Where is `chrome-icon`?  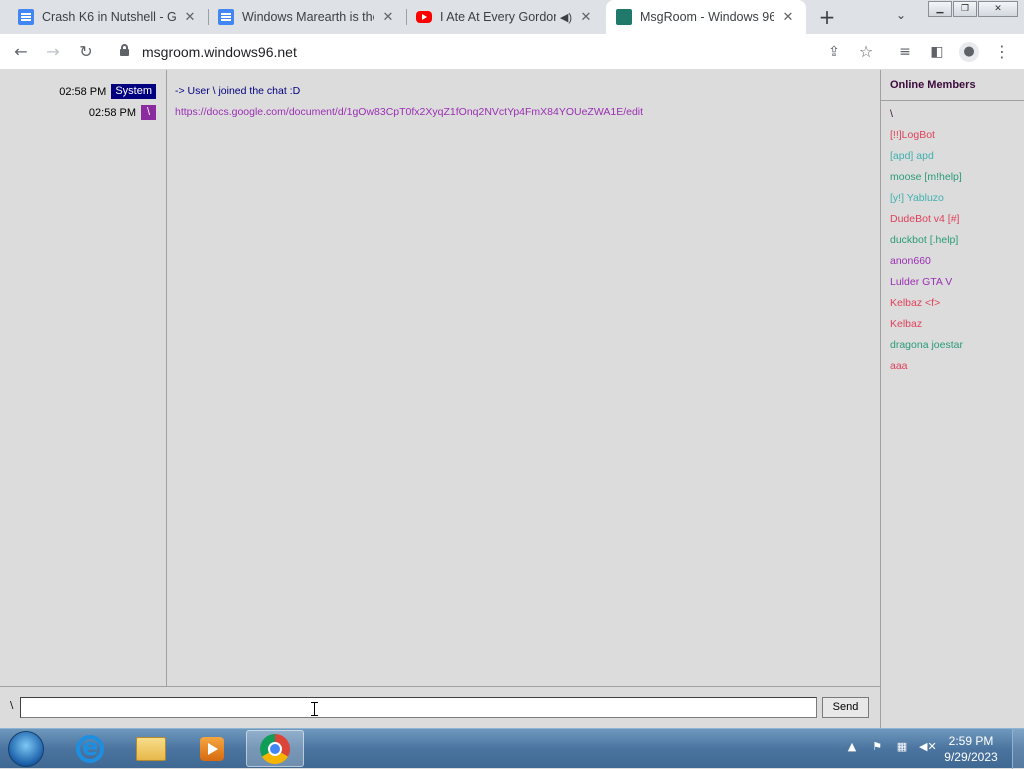
chrome-icon is located at coordinates (275, 748).